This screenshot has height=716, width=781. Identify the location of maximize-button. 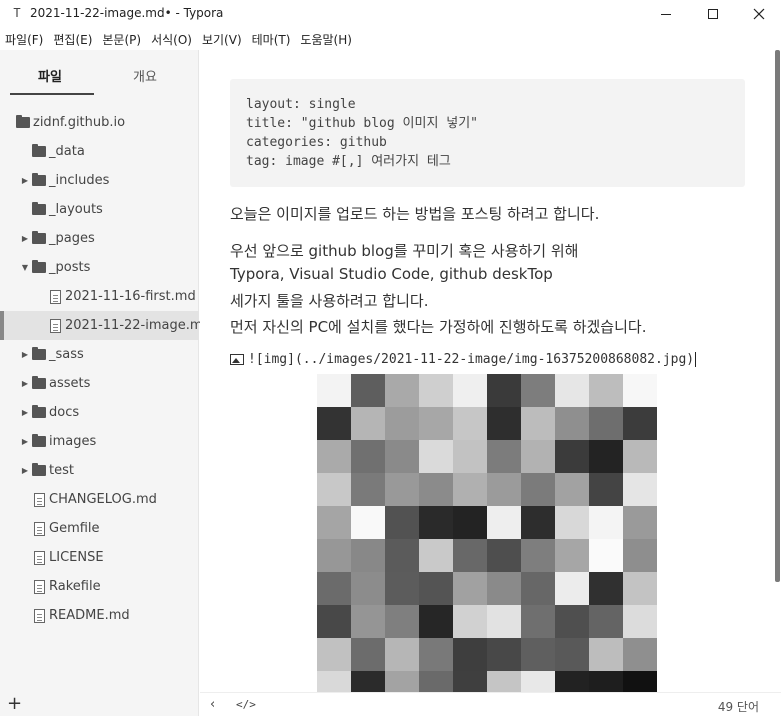
(713, 14).